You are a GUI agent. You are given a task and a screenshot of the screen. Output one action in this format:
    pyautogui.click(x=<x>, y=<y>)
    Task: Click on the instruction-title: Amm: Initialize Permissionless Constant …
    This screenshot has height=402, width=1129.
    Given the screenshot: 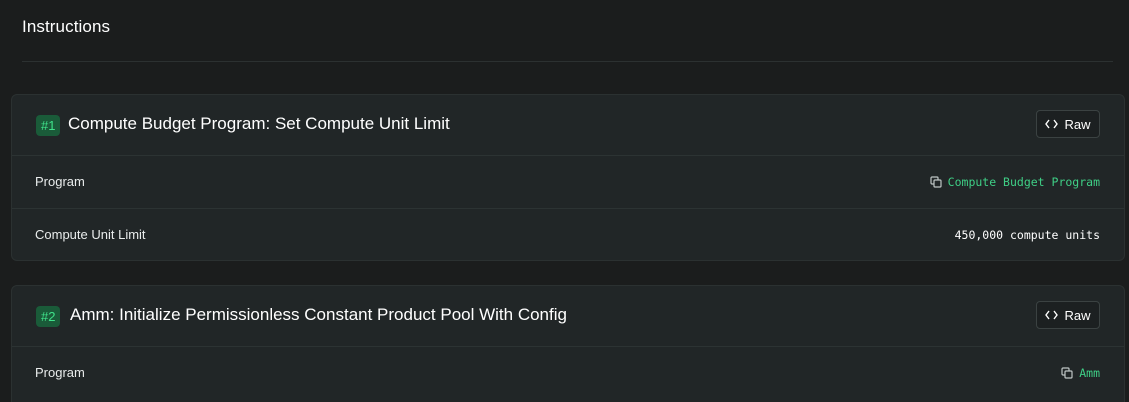 What is the action you would take?
    pyautogui.click(x=318, y=314)
    